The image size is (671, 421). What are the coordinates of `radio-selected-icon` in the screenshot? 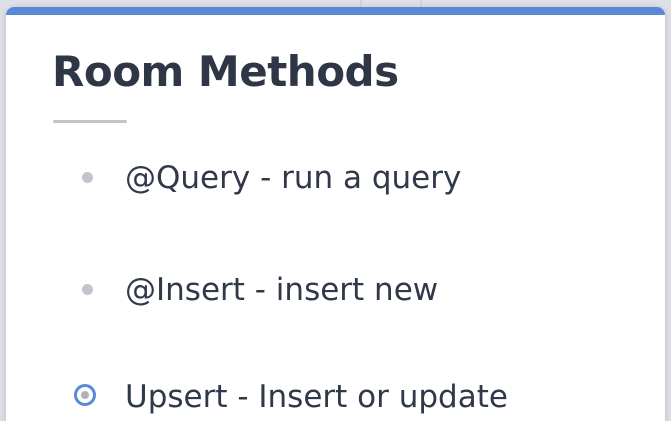 It's located at (85, 395).